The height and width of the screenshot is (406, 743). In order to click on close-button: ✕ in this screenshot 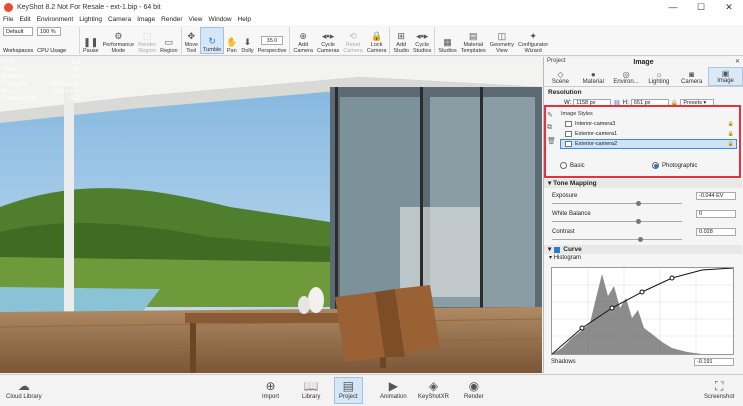, I will do `click(729, 7)`.